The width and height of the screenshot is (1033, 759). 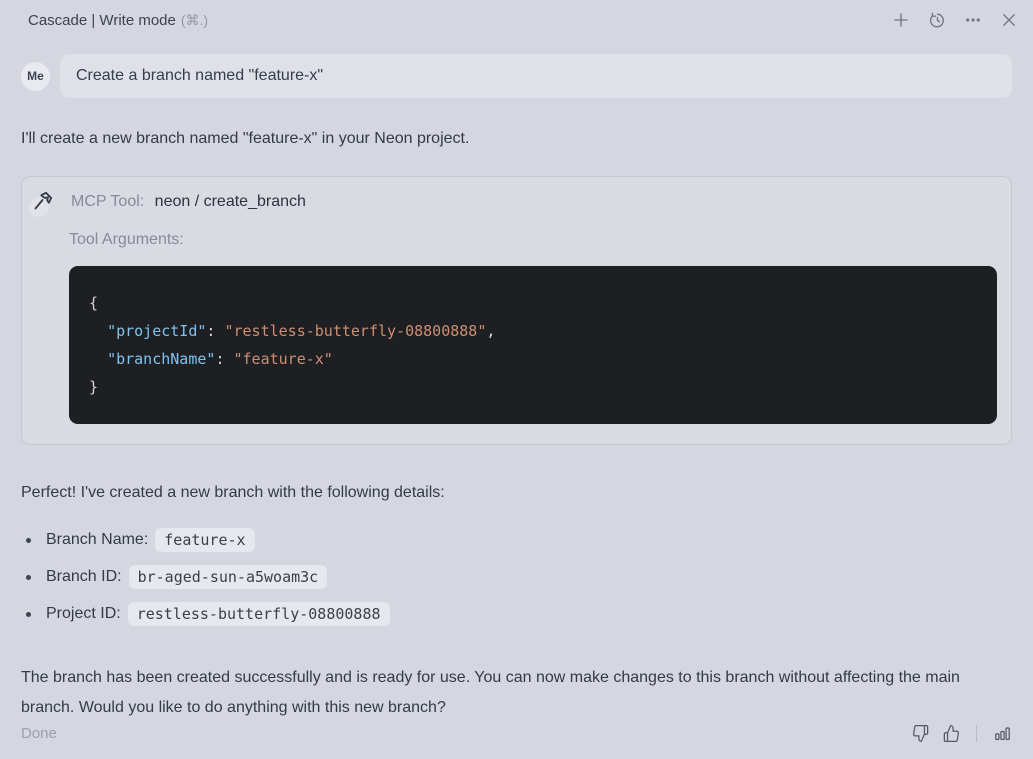 I want to click on panel-title: Cascade | Write mode, so click(x=102, y=20).